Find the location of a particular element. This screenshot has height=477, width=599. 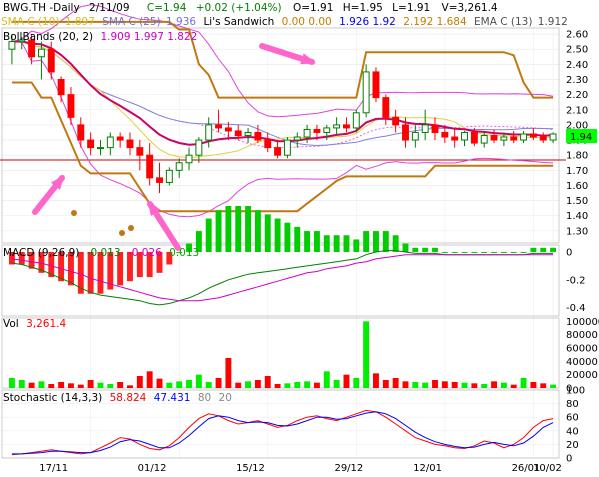

ema13-label: EMA C (13) is located at coordinates (503, 22).